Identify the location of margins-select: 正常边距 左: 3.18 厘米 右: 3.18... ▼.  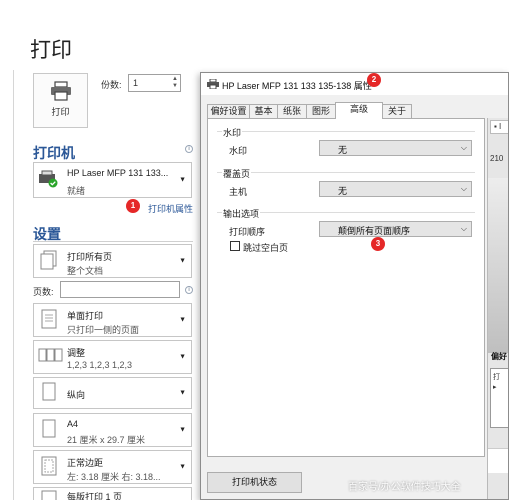
(112, 467).